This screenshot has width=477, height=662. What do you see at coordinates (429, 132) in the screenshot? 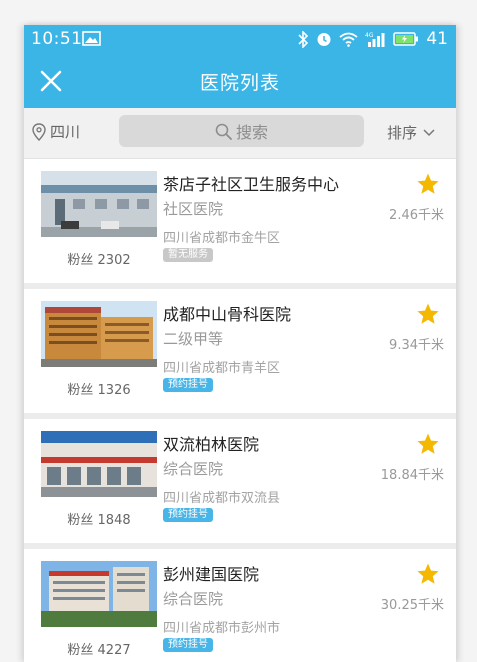
I see `chevron-down-icon` at bounding box center [429, 132].